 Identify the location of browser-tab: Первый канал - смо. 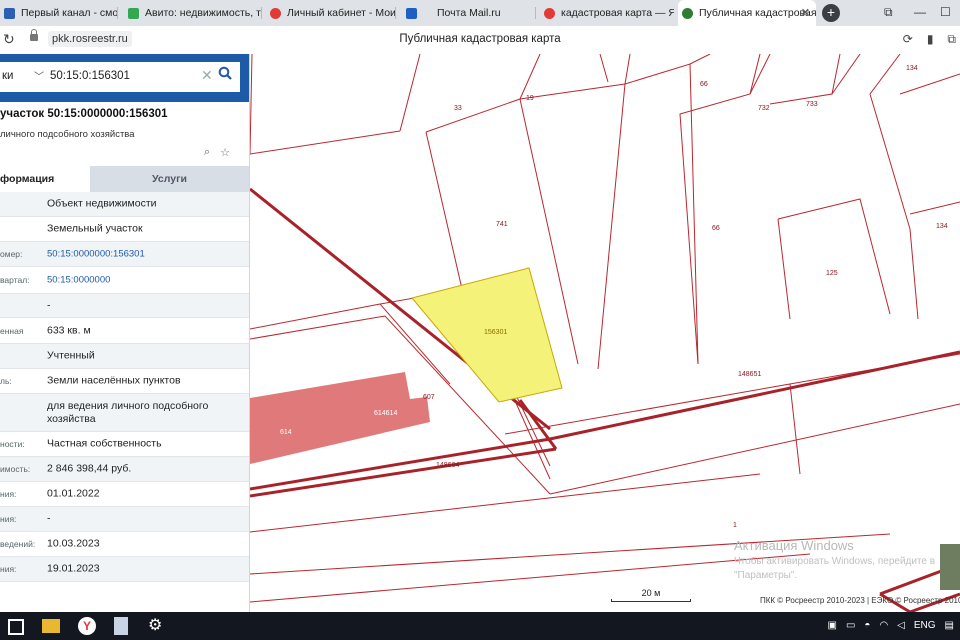
(59, 13).